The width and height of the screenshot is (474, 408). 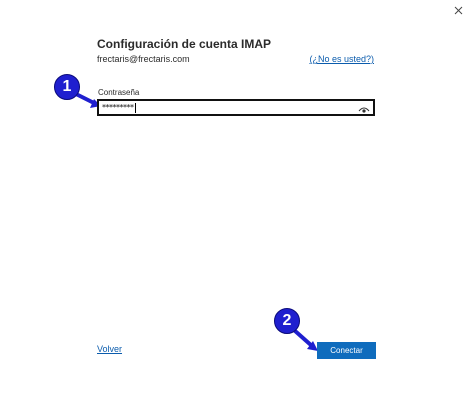 I want to click on account-email: frectaris@frectaris.com, so click(x=143, y=59).